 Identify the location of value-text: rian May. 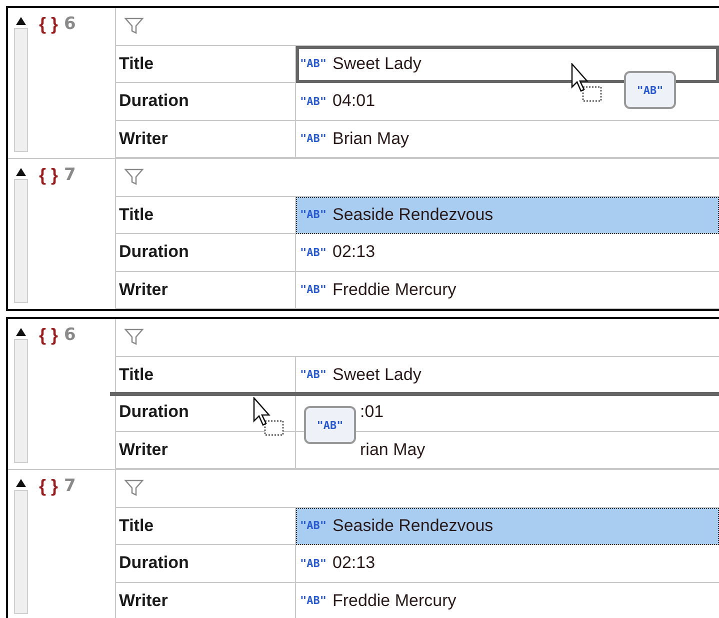
(393, 450).